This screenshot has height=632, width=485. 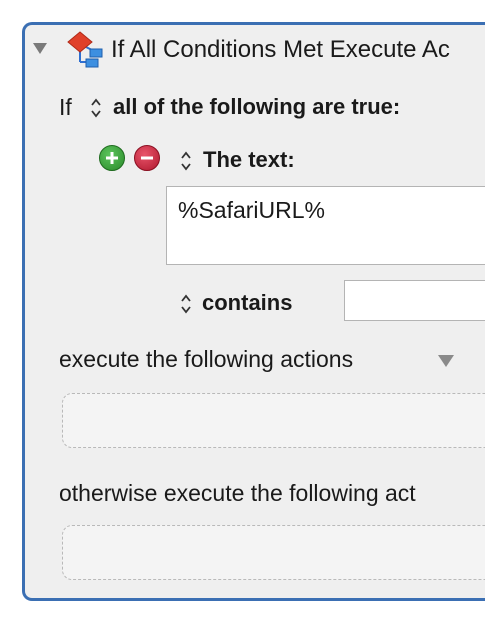 I want to click on operand-field, so click(x=414, y=300).